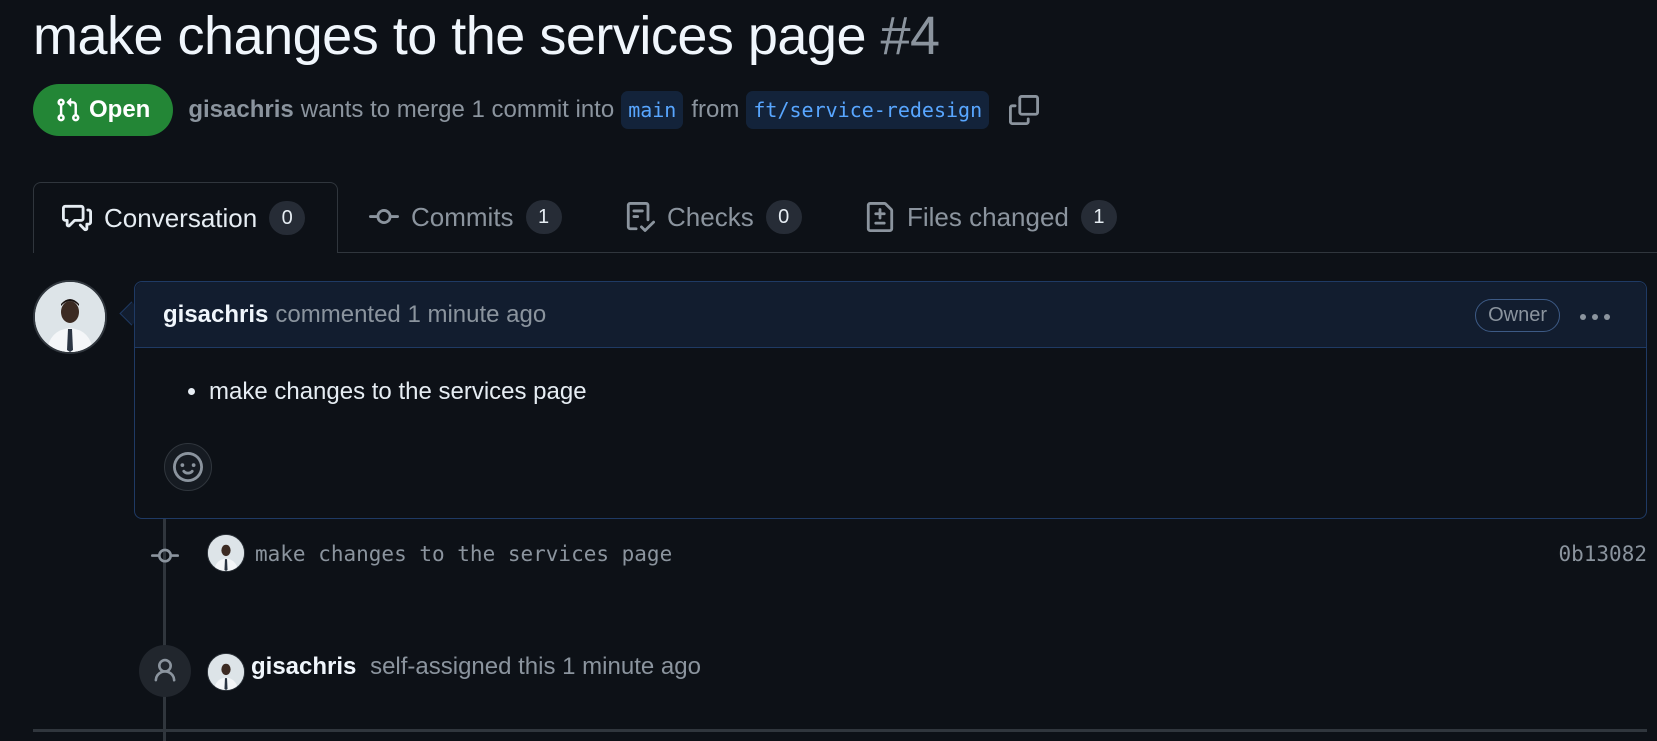 The height and width of the screenshot is (741, 1657). I want to click on tab-commits: Commits 1, so click(465, 217).